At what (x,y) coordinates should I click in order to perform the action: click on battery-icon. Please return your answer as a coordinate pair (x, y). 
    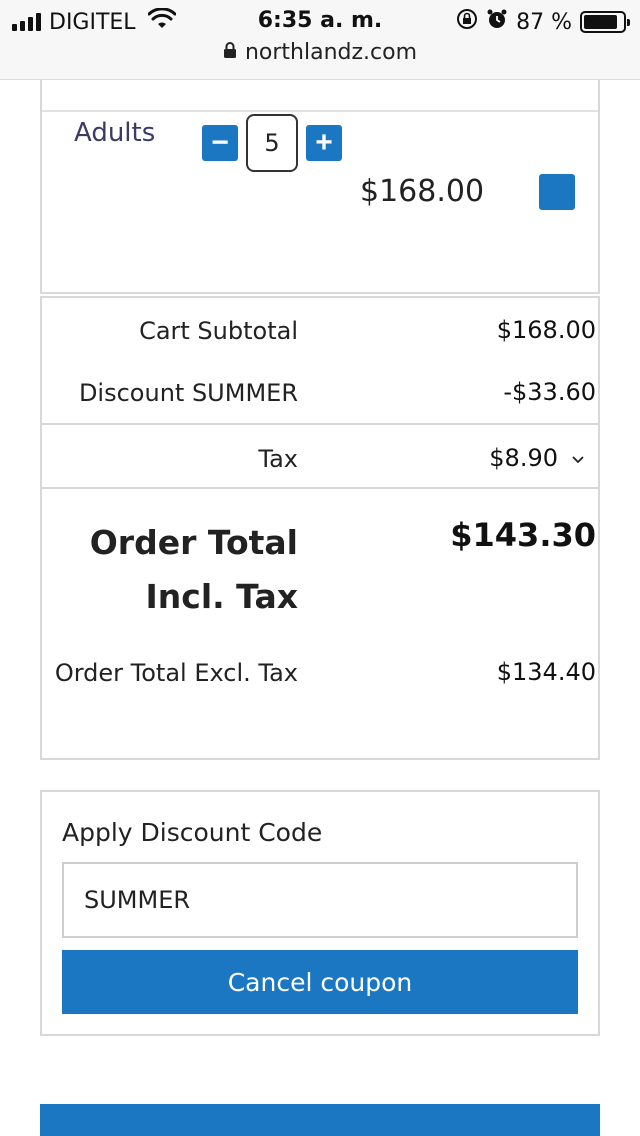
    Looking at the image, I should click on (605, 22).